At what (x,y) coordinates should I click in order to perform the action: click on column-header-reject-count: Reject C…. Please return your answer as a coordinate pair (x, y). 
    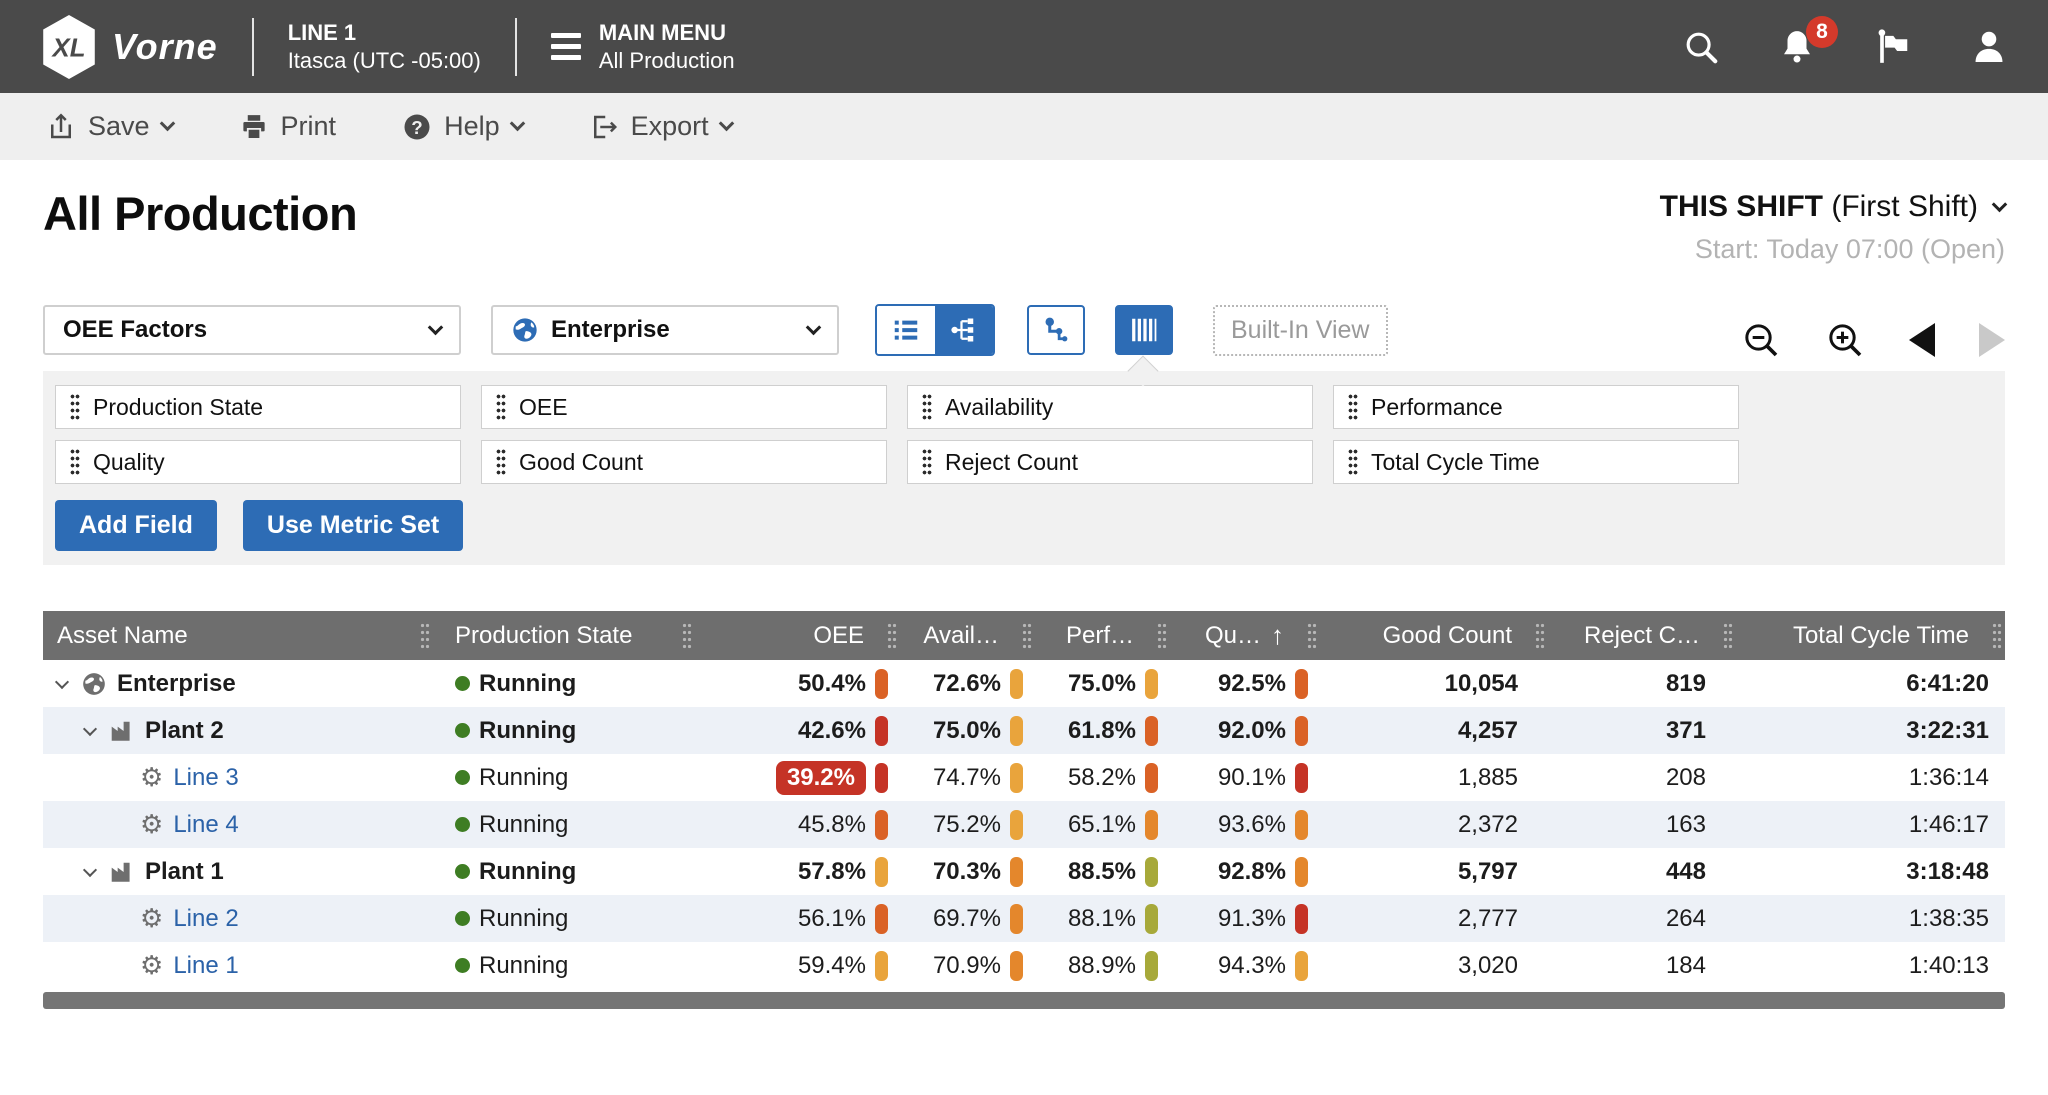
    Looking at the image, I should click on (1642, 635).